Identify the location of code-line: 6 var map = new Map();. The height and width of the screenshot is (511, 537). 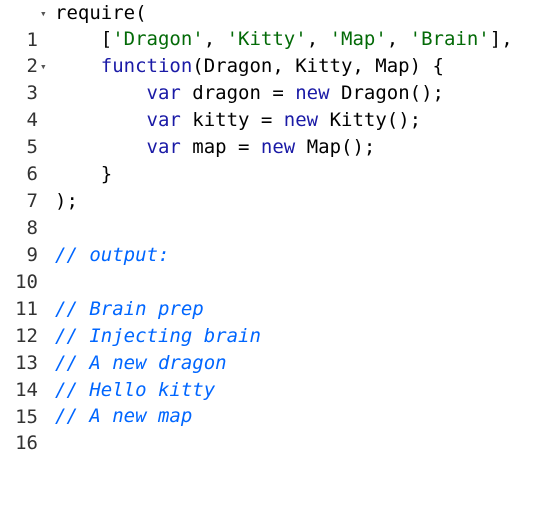
(268, 159).